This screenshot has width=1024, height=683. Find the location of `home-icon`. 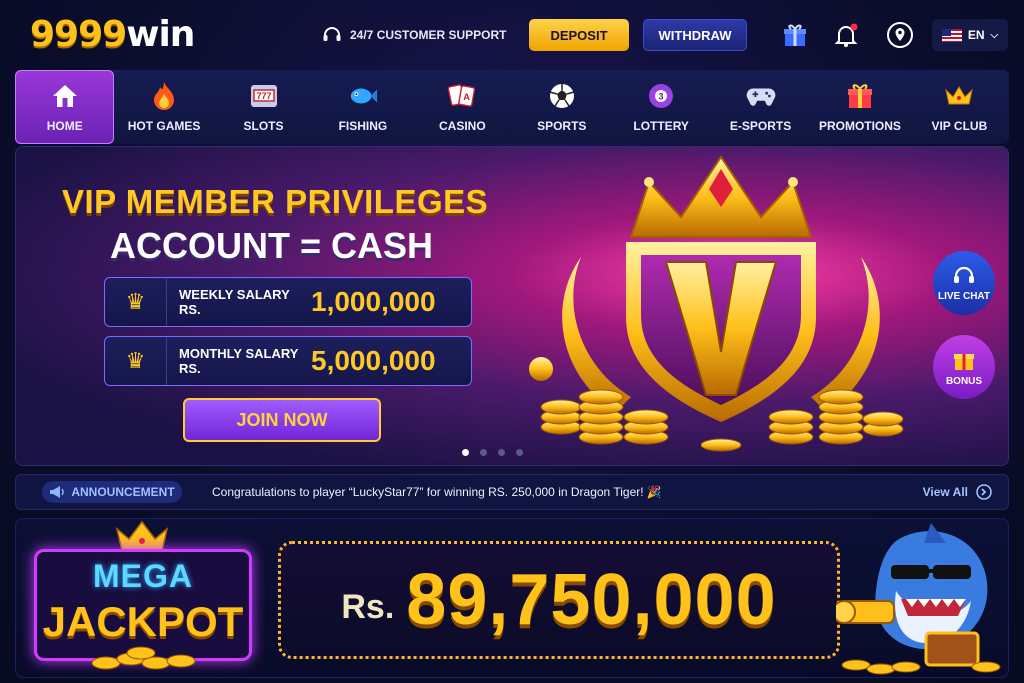

home-icon is located at coordinates (65, 96).